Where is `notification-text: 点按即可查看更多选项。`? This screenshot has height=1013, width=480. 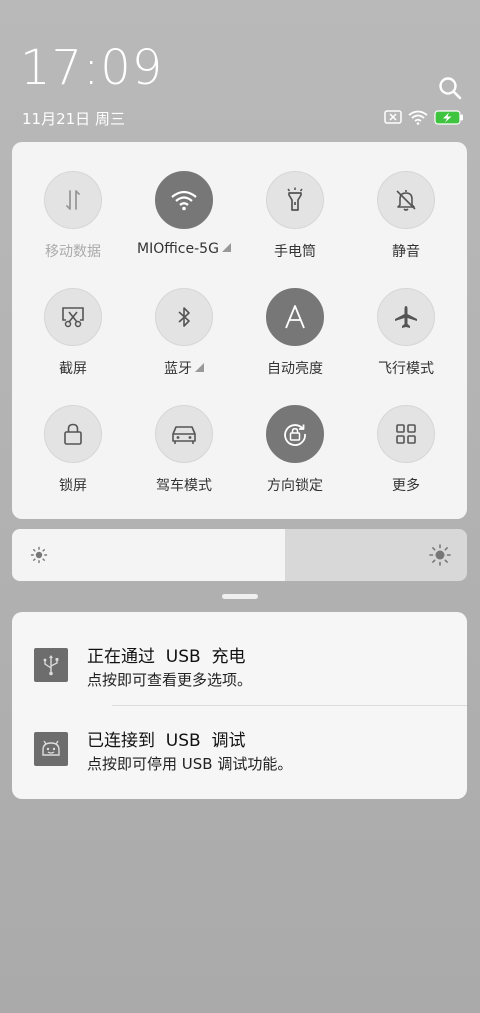
notification-text: 点按即可查看更多选项。 is located at coordinates (170, 680).